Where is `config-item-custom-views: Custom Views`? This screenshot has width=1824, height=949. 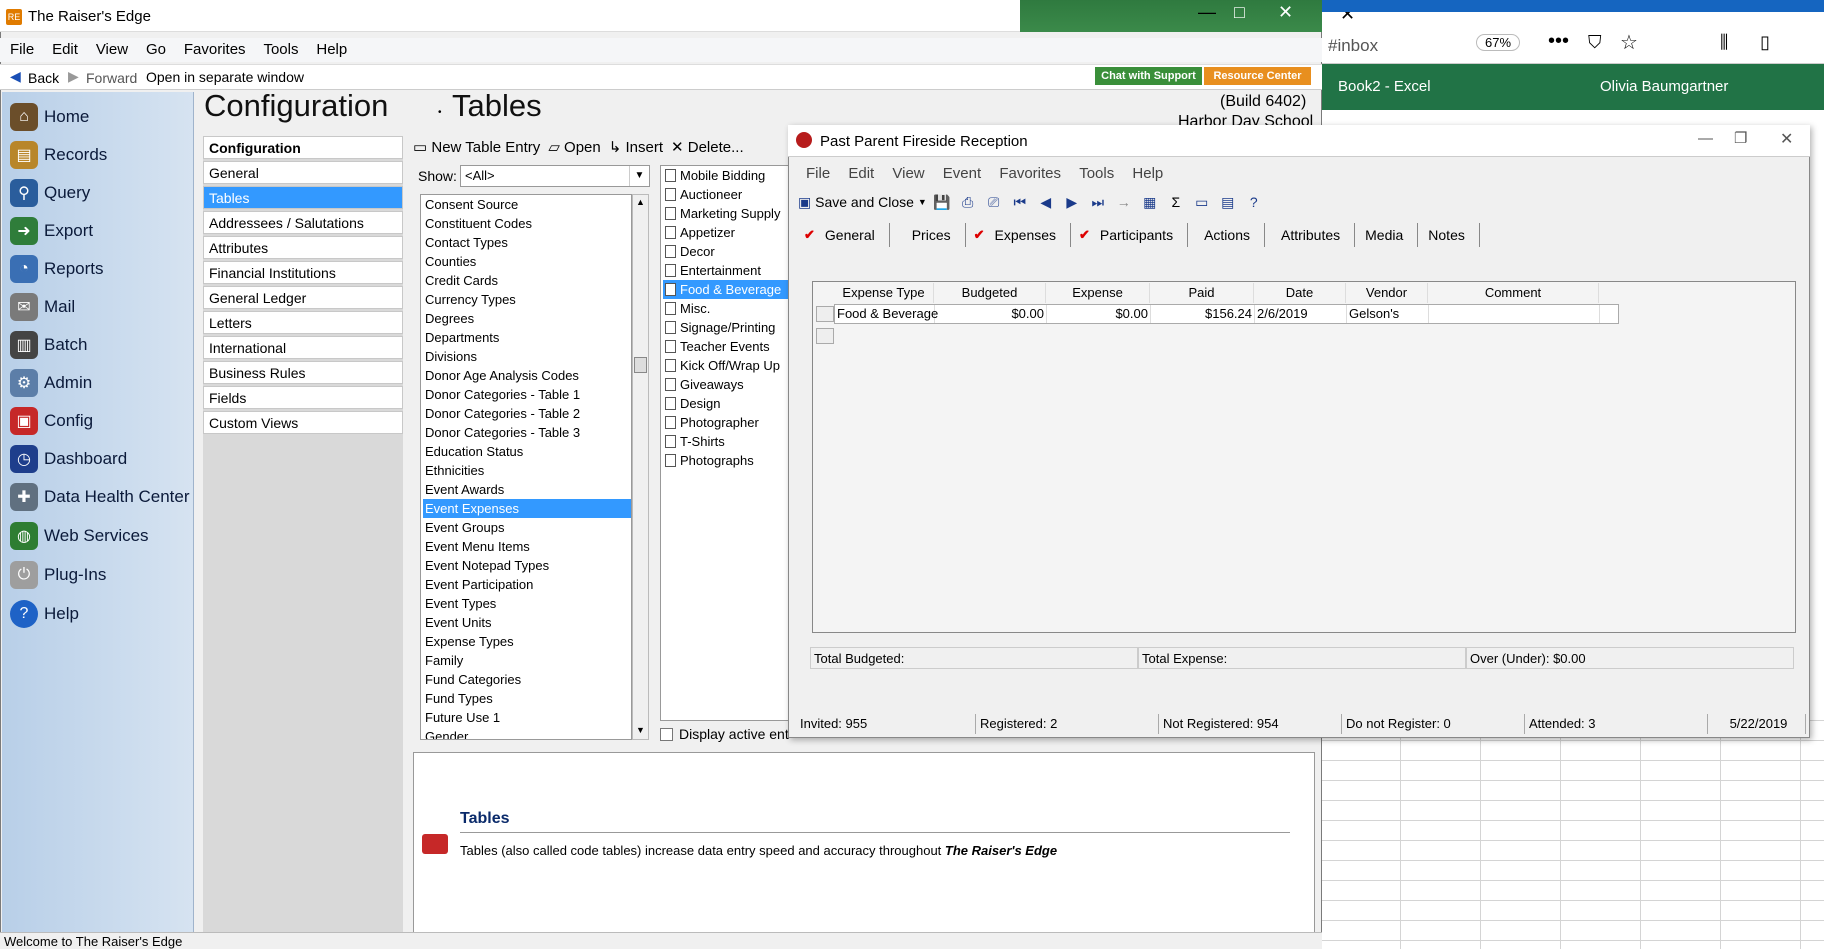 config-item-custom-views: Custom Views is located at coordinates (303, 422).